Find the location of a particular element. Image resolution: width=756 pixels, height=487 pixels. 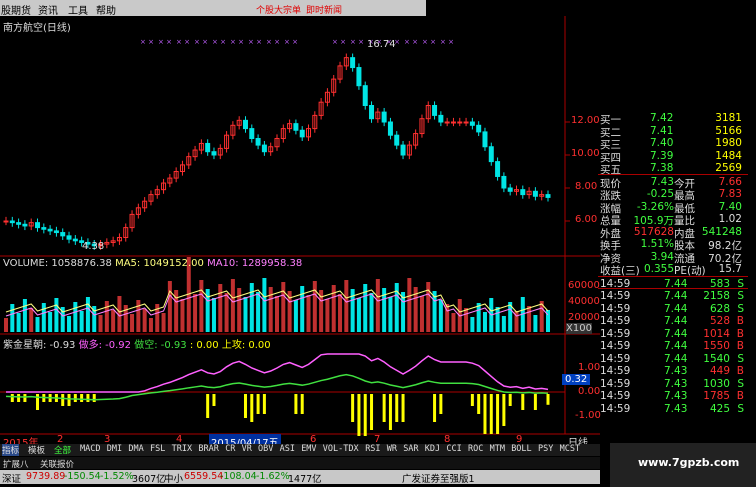

menu-item-stock: 股期货 is located at coordinates (16, 9).